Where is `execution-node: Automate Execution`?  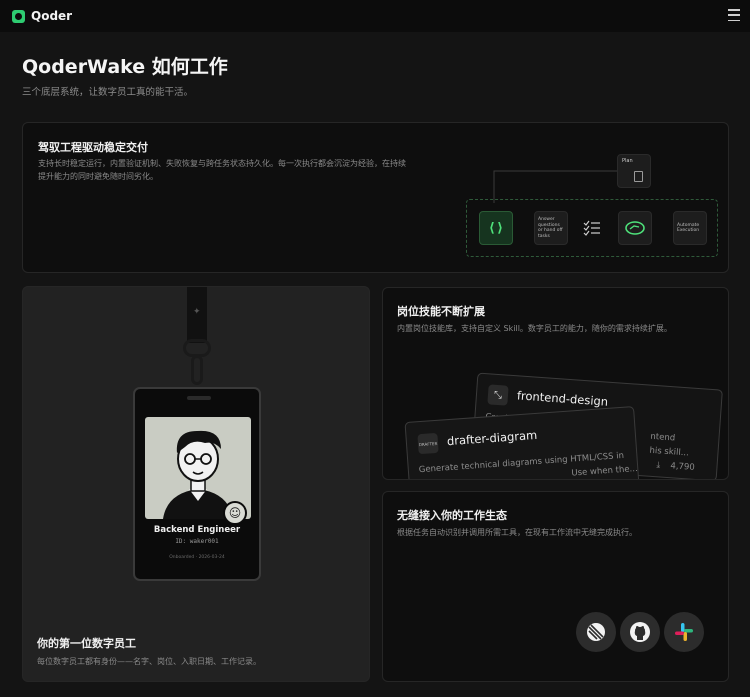 execution-node: Automate Execution is located at coordinates (690, 228).